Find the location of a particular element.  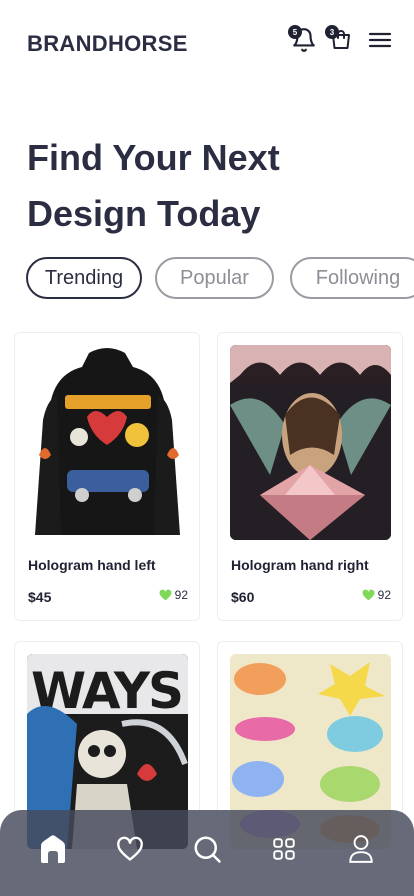

product-card: Hologram hand left $45 92 is located at coordinates (107, 476).